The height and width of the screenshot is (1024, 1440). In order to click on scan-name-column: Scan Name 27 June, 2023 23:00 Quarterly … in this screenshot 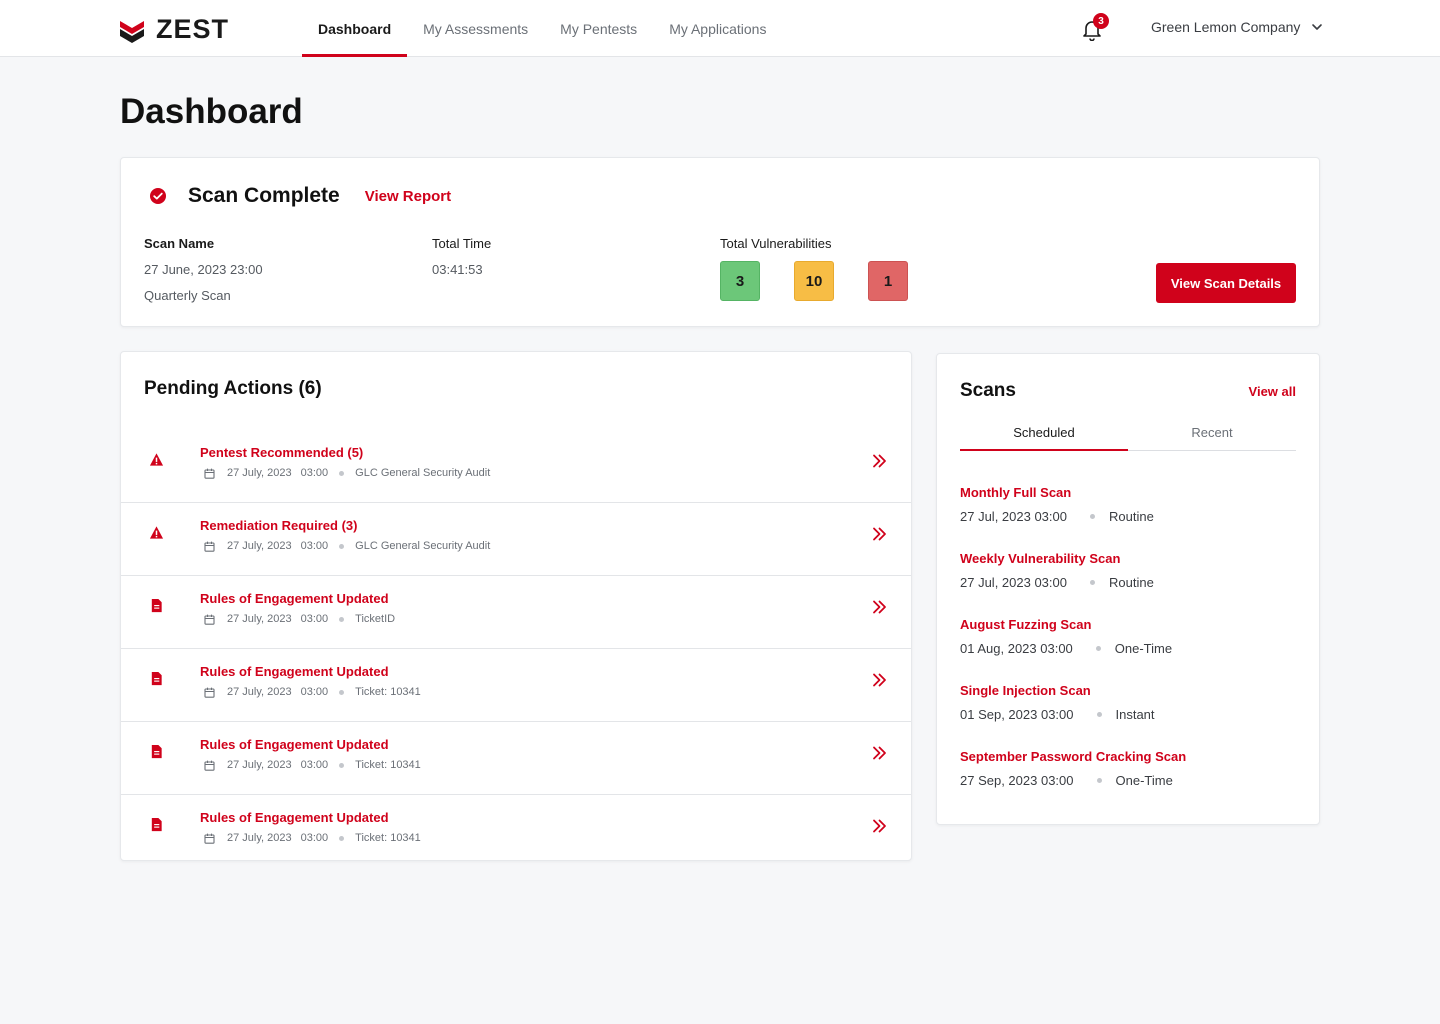, I will do `click(203, 269)`.